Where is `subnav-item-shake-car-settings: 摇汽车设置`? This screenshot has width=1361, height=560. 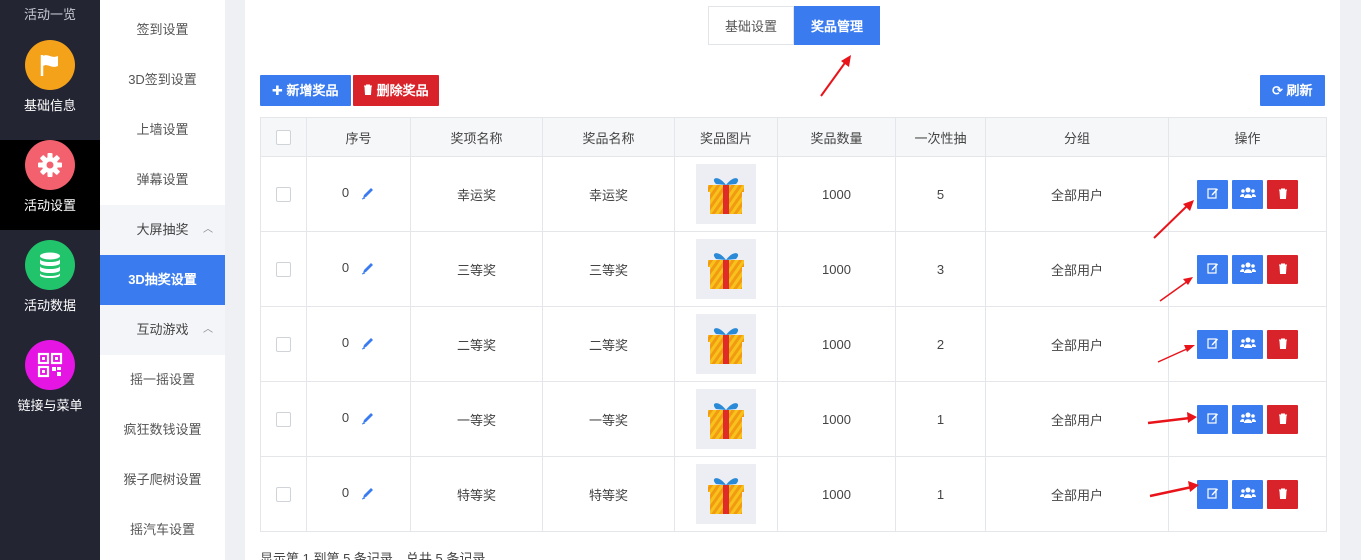 subnav-item-shake-car-settings: 摇汽车设置 is located at coordinates (162, 530).